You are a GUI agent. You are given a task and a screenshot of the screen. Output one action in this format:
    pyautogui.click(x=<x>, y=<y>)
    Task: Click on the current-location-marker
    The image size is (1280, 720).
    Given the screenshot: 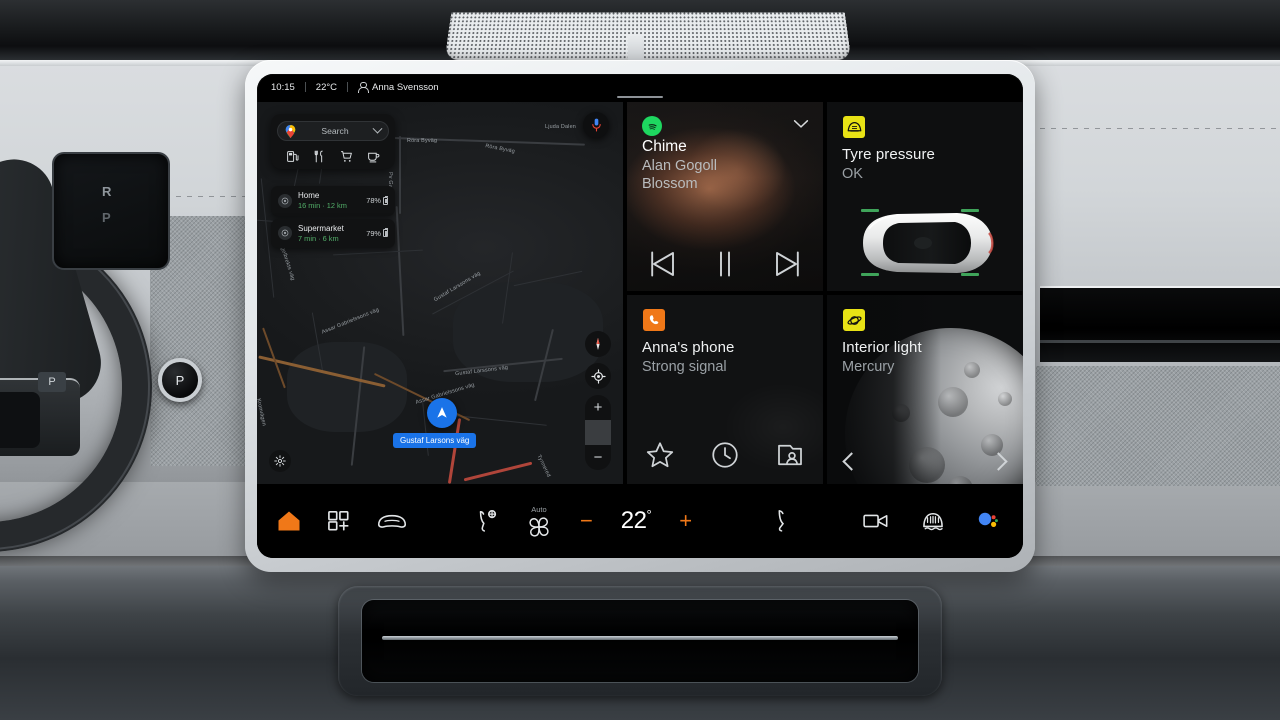 What is the action you would take?
    pyautogui.click(x=442, y=413)
    